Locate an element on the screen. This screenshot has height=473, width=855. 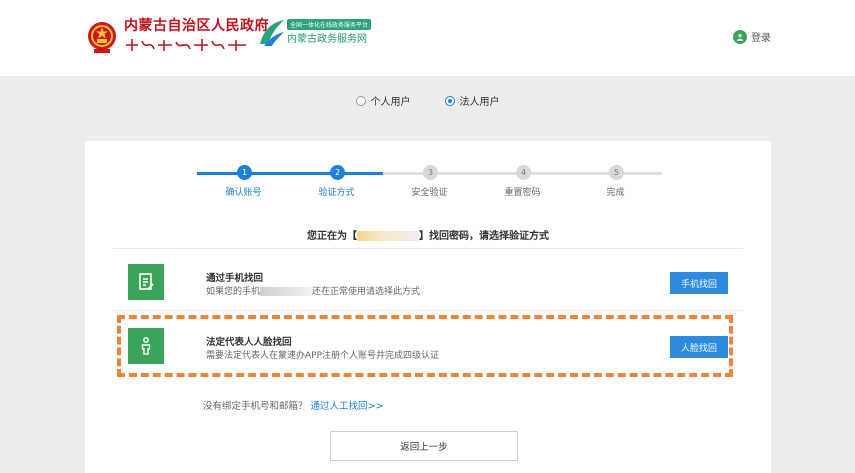
national-emblem-icon is located at coordinates (102, 37).